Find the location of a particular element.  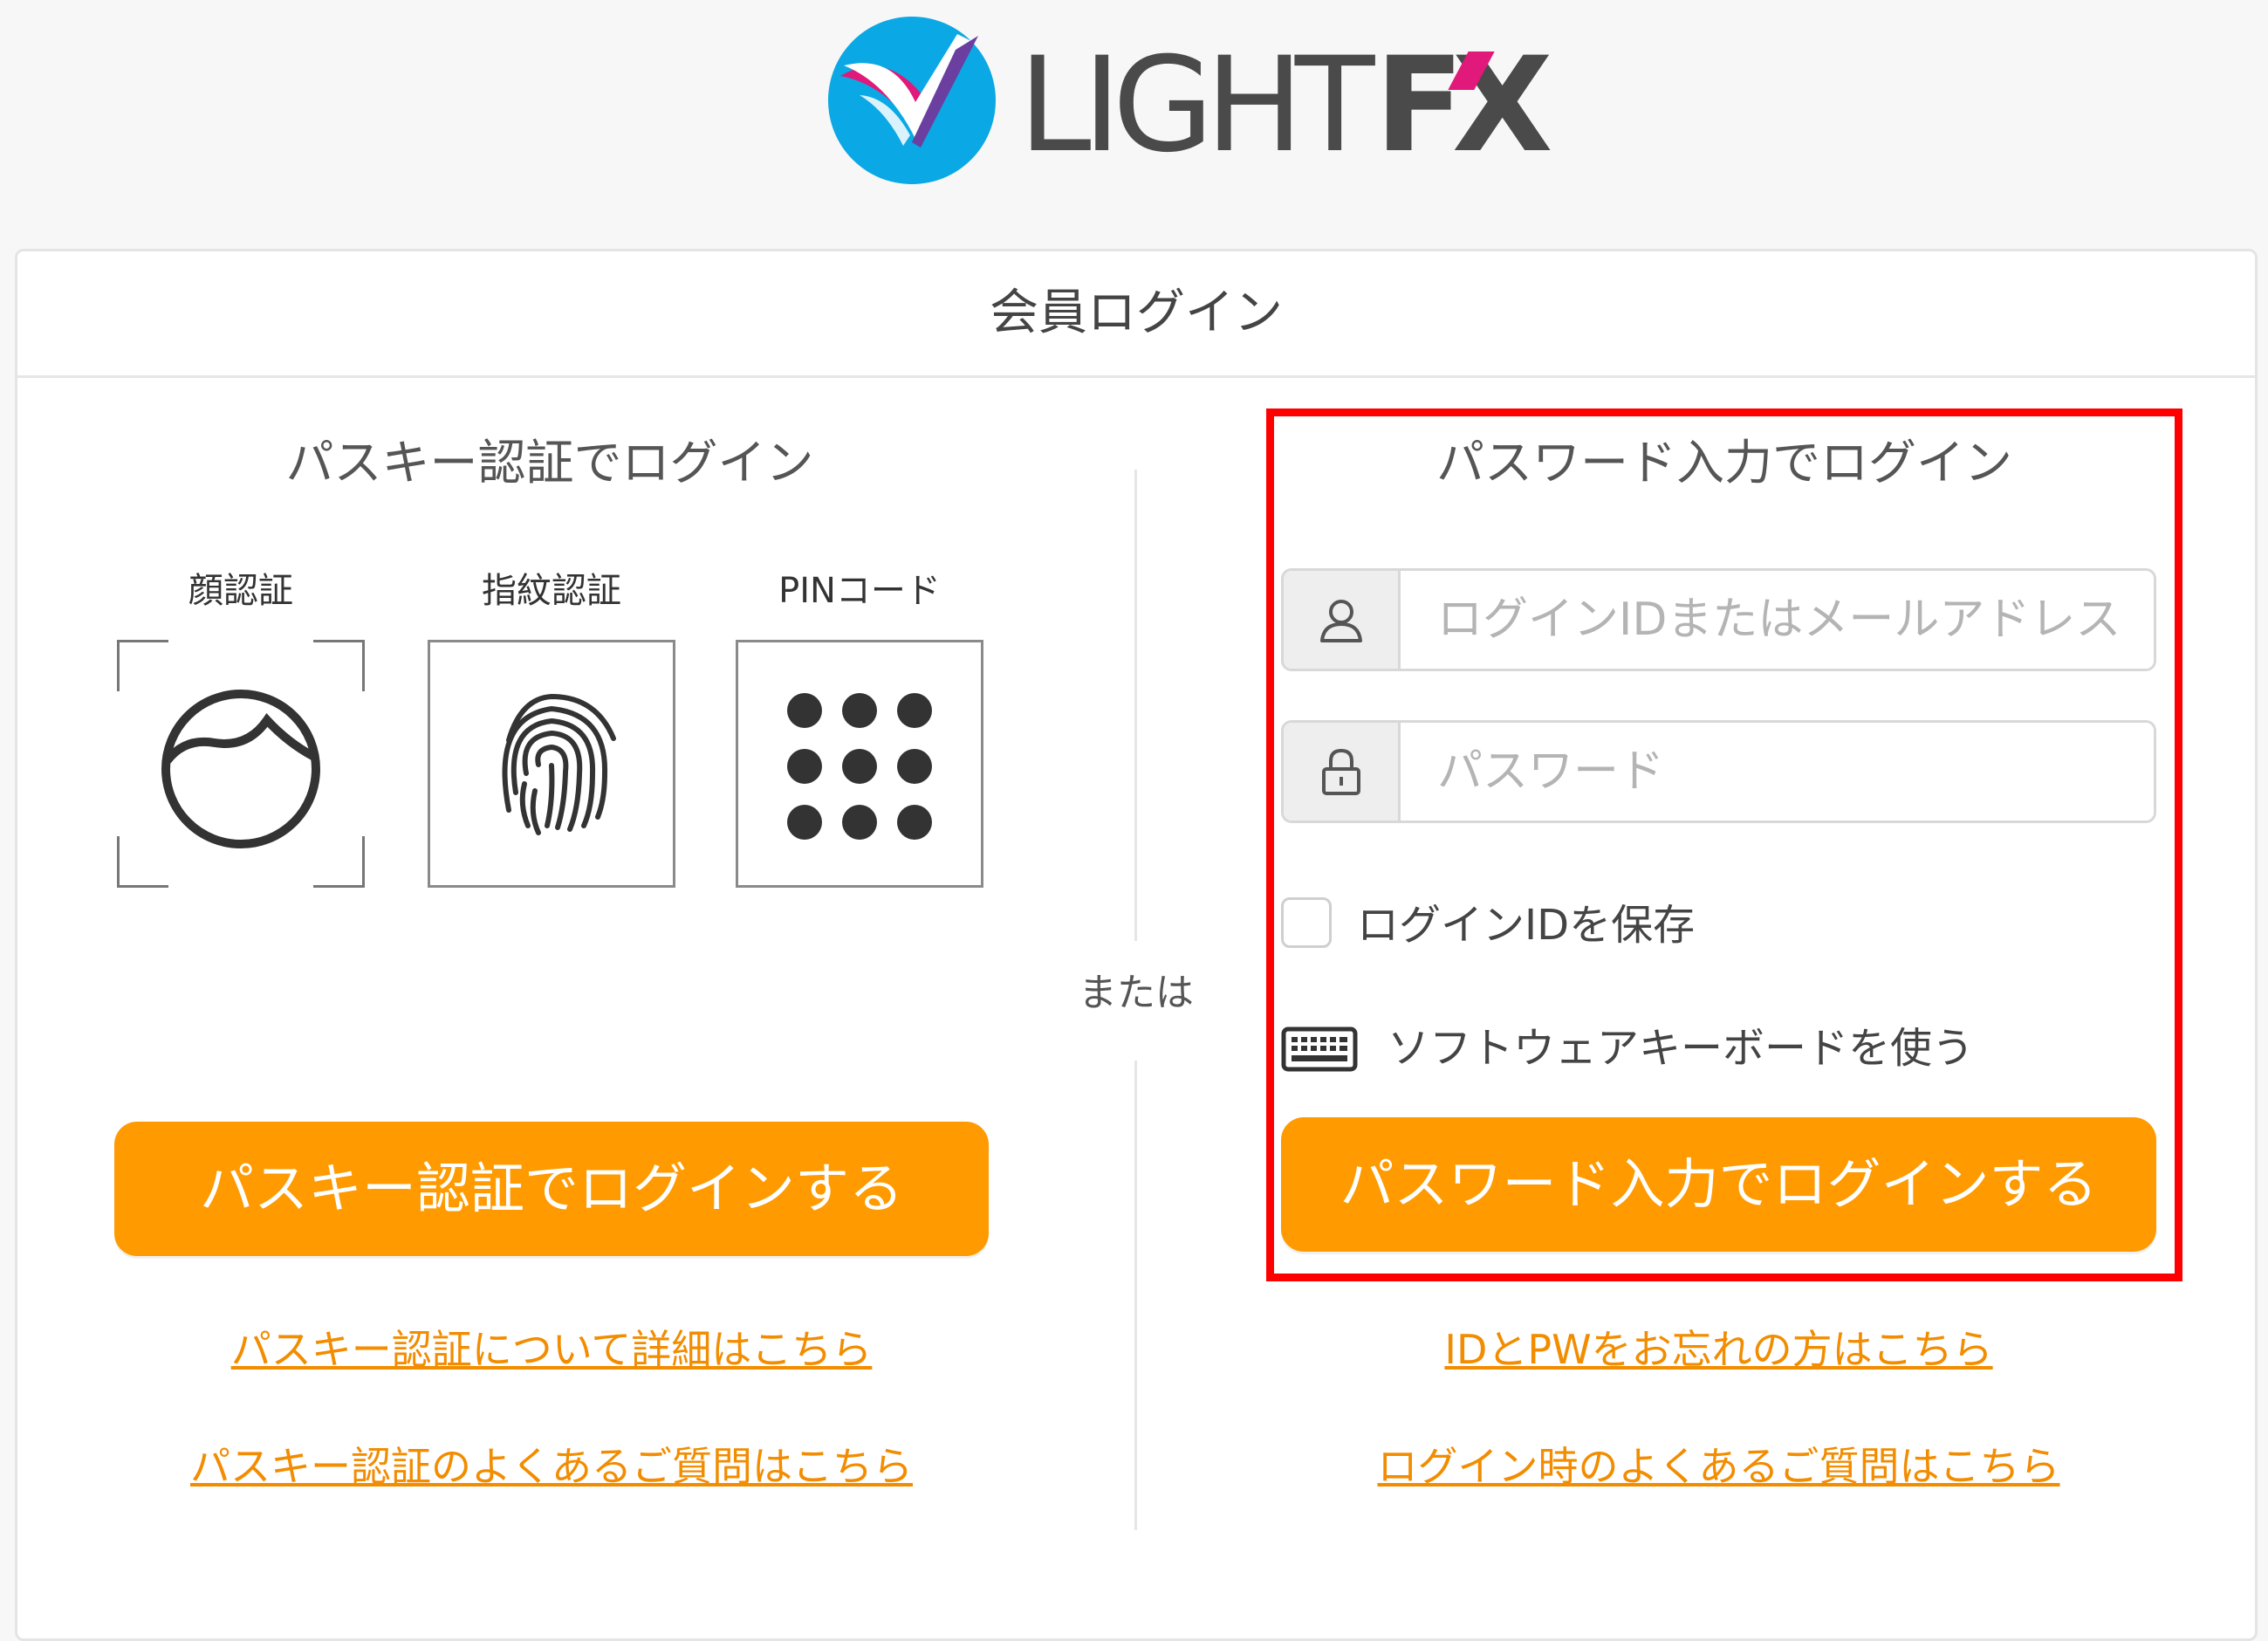

pin-keypad-icon is located at coordinates (859, 767).